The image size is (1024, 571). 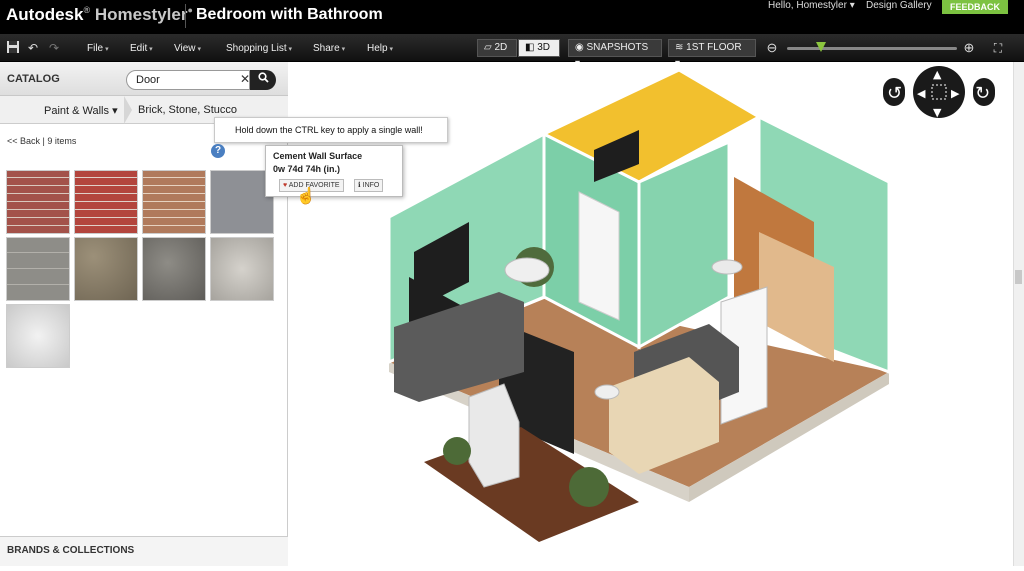 What do you see at coordinates (188, 80) in the screenshot?
I see `search-input: Door` at bounding box center [188, 80].